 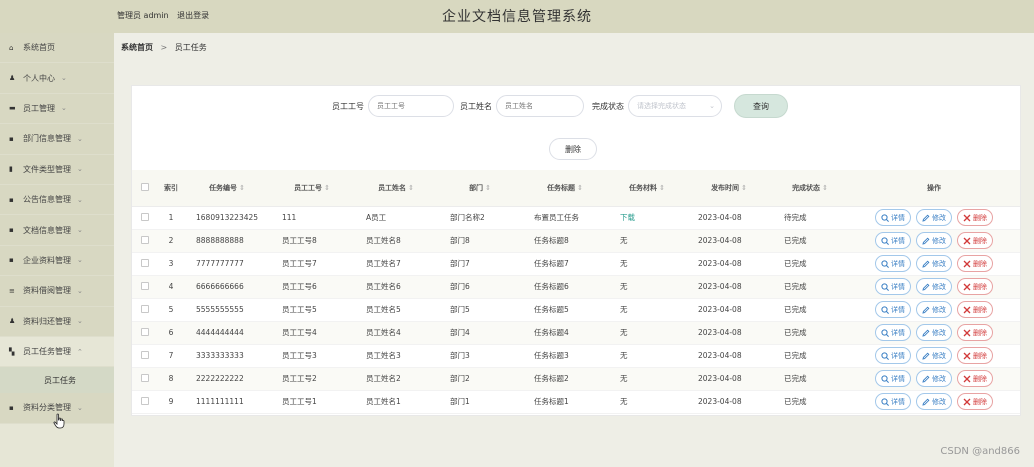 What do you see at coordinates (675, 106) in the screenshot?
I see `status-select: 请选择完成状态 ⌄` at bounding box center [675, 106].